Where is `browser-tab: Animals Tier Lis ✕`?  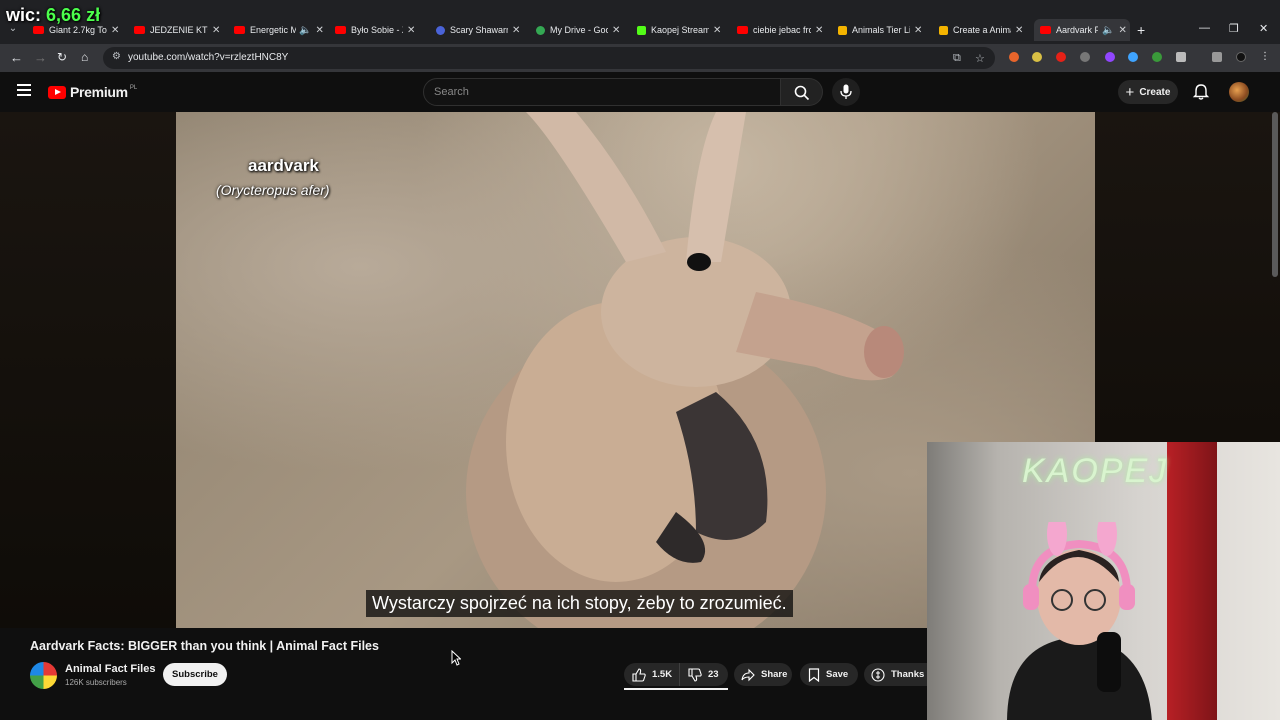
browser-tab: Animals Tier Lis ✕ is located at coordinates (880, 30).